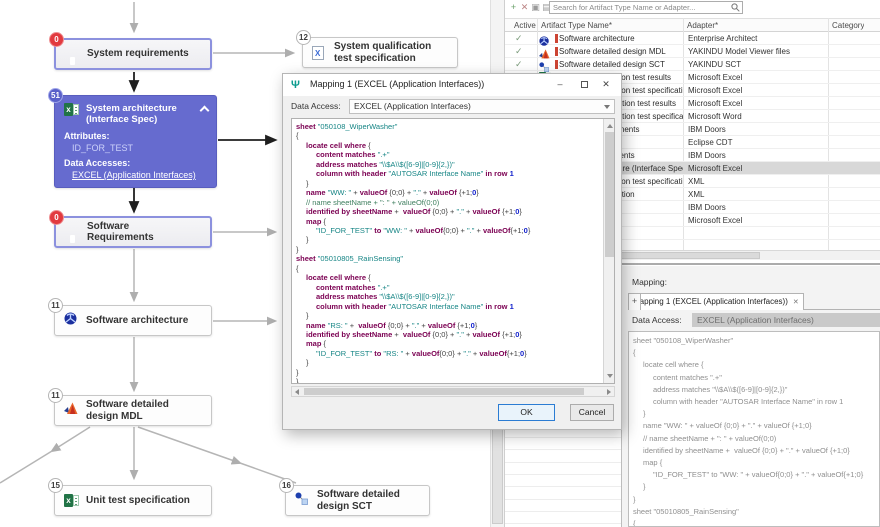 This screenshot has height=527, width=880. Describe the element at coordinates (612, 64) in the screenshot. I see `artifact-type-name: Software detailed design SCT` at that location.